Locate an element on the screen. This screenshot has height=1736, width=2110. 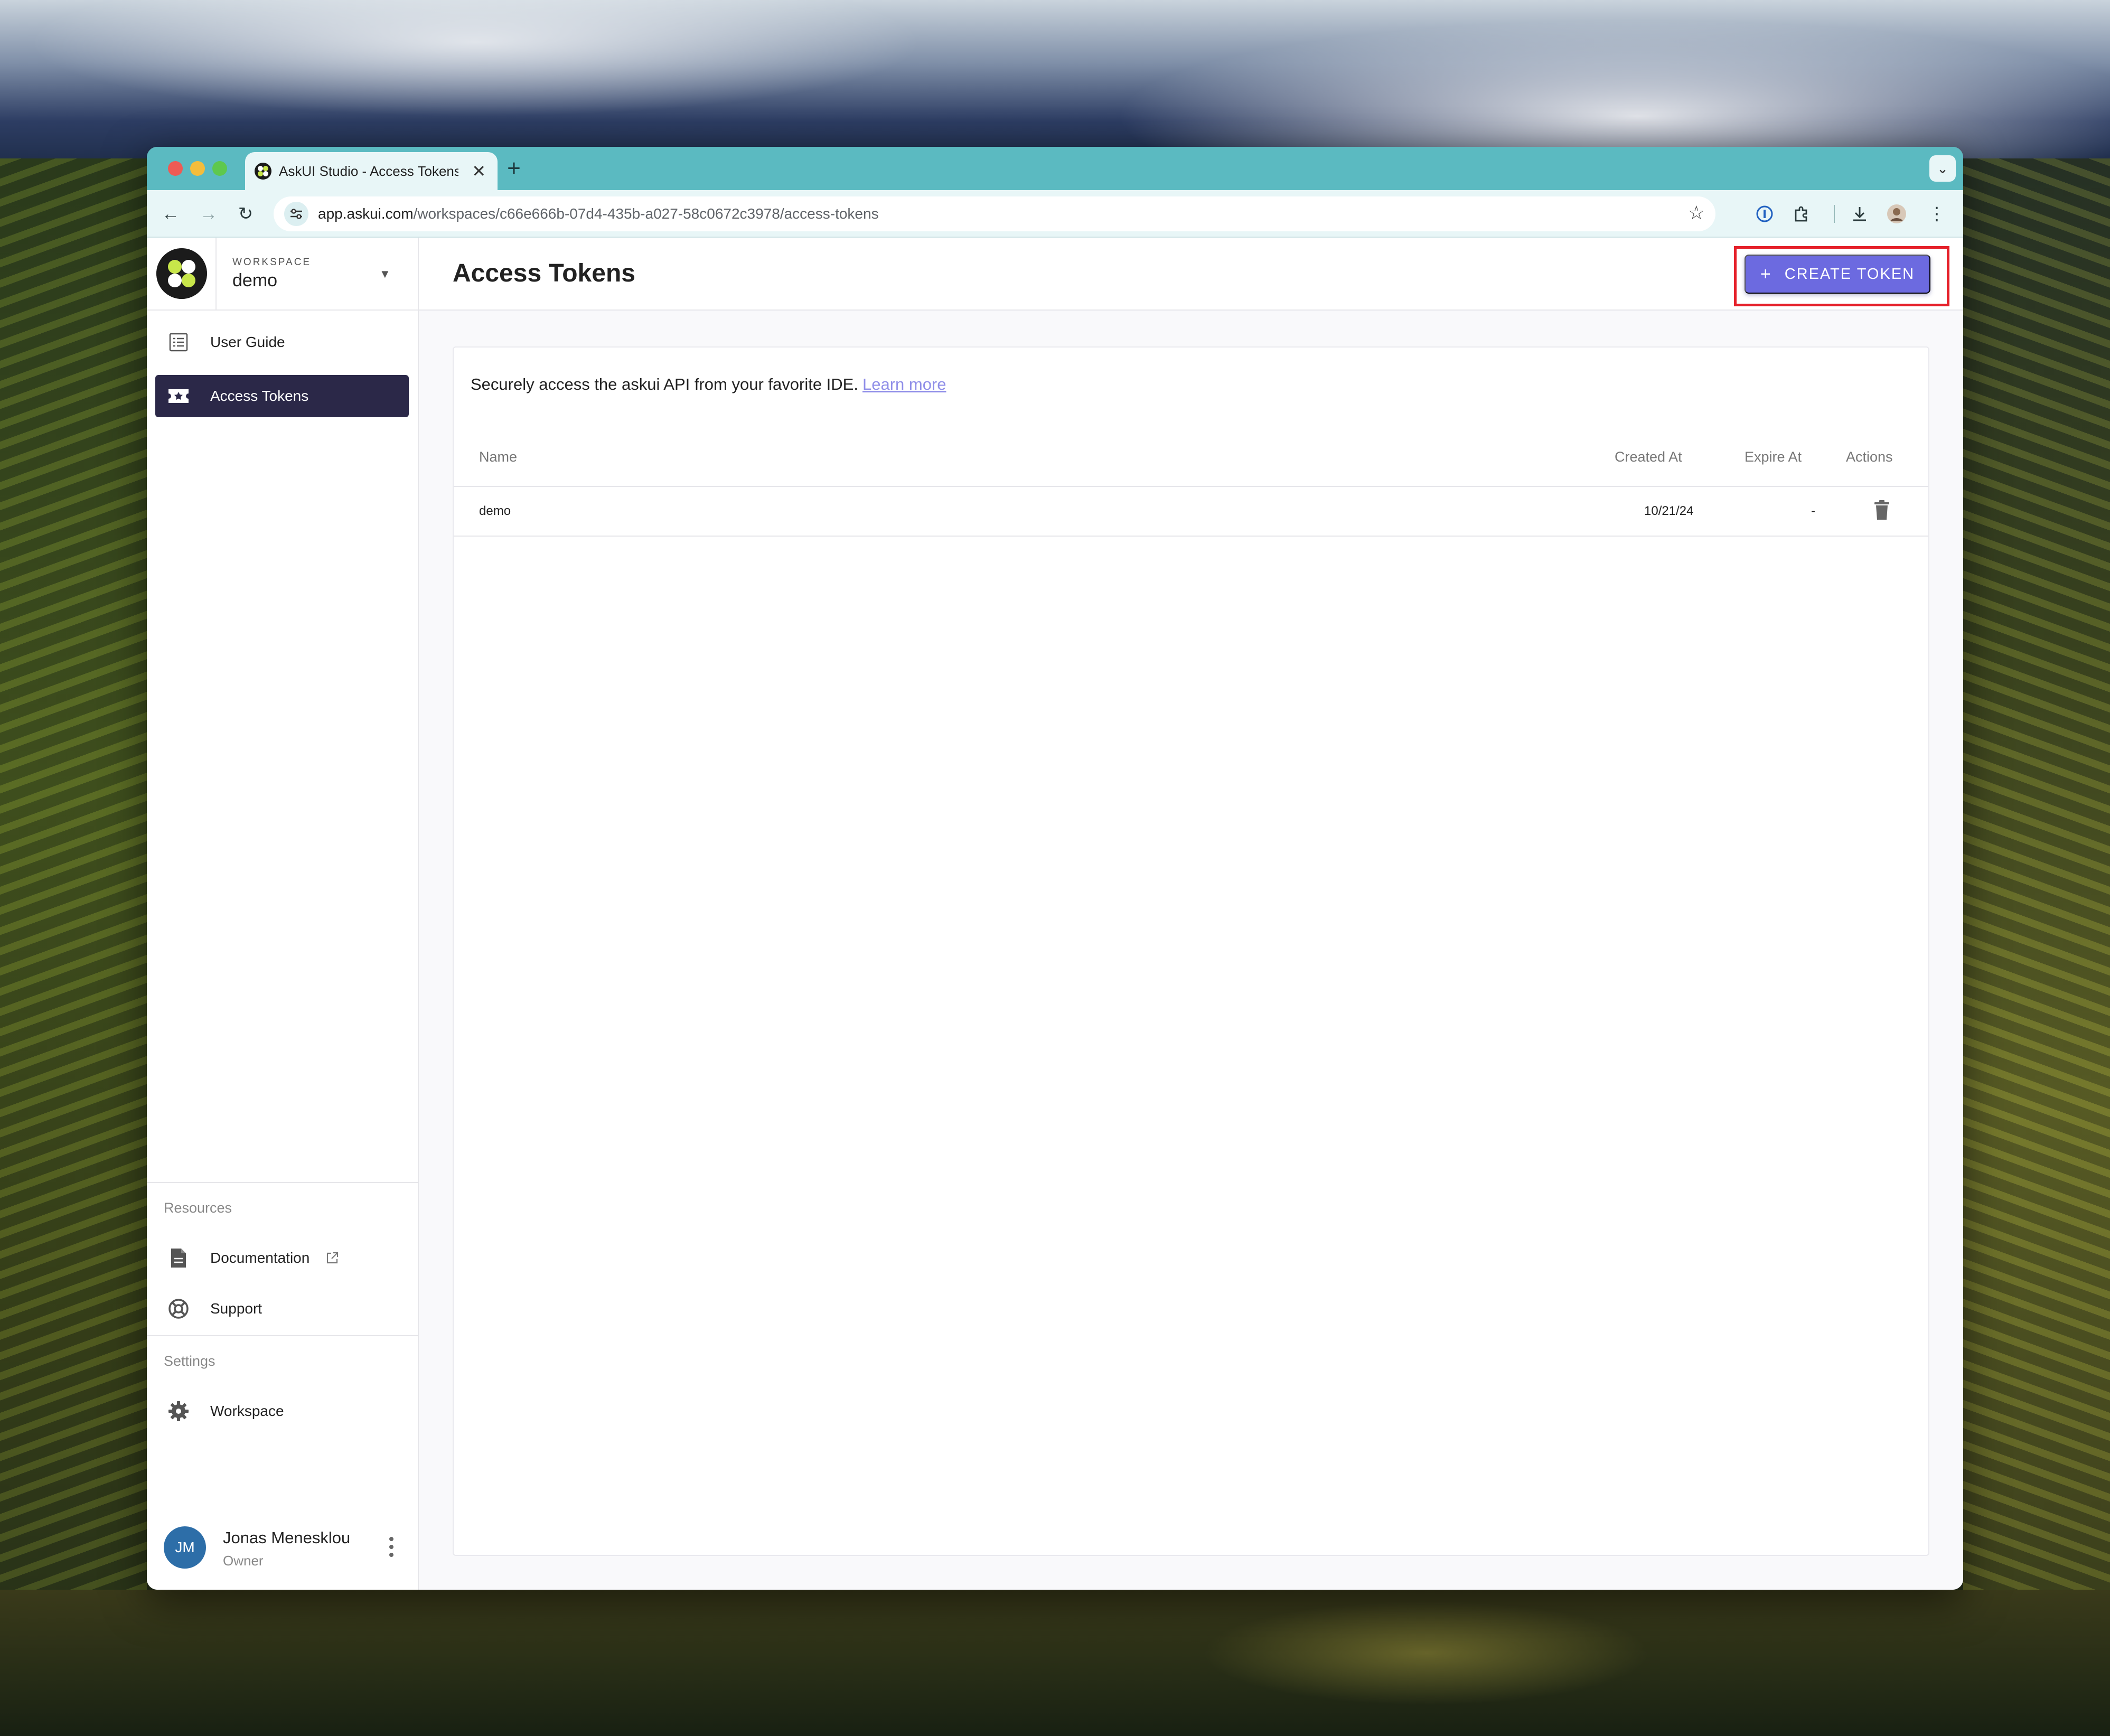
askui-favicon-icon is located at coordinates (263, 171).